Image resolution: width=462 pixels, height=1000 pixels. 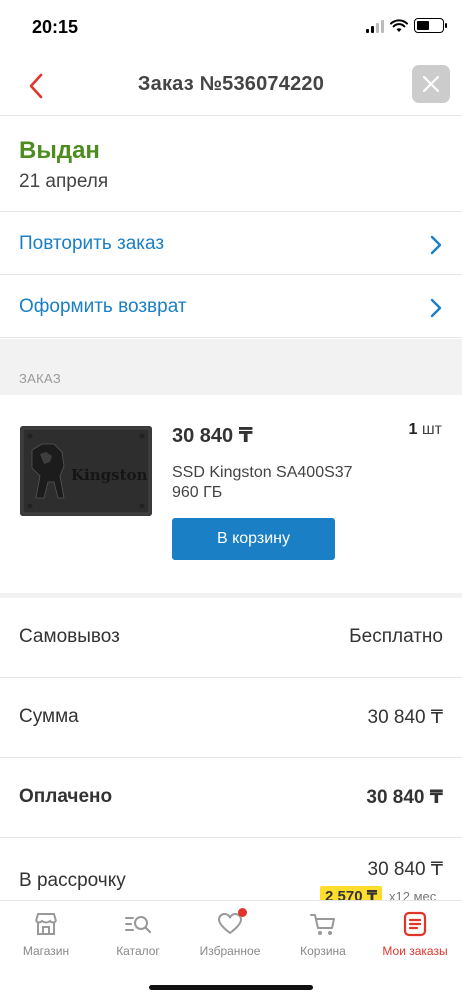 I want to click on header: Заказ №536074220, so click(x=231, y=86).